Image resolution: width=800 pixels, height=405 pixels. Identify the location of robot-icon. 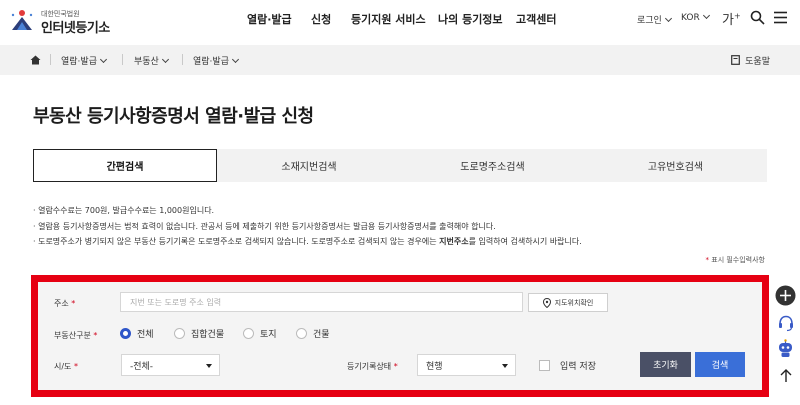
(785, 348).